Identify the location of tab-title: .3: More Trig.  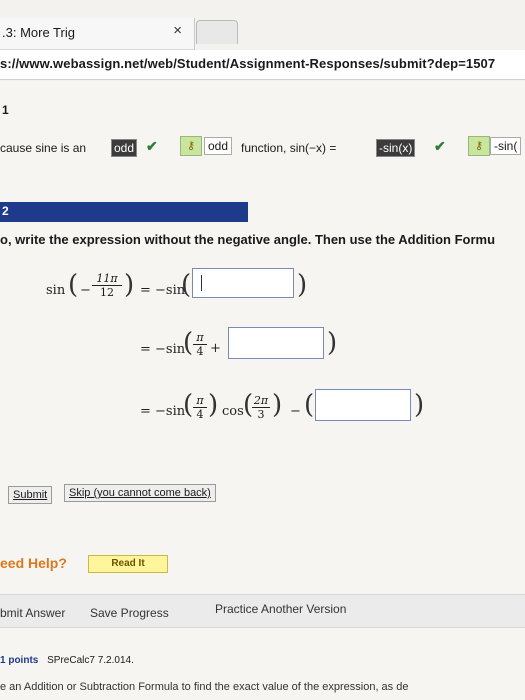
(38, 32).